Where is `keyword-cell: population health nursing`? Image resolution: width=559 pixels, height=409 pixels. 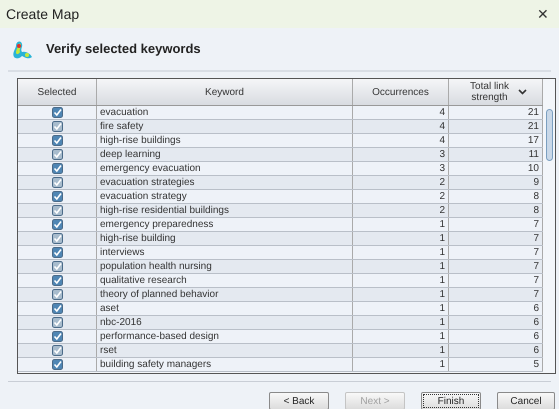
keyword-cell: population health nursing is located at coordinates (225, 266).